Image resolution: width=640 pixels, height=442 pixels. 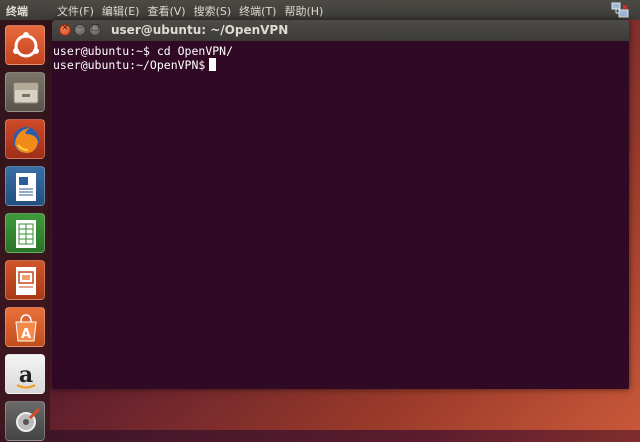 I want to click on ubuntu-dash-icon, so click(x=25, y=45).